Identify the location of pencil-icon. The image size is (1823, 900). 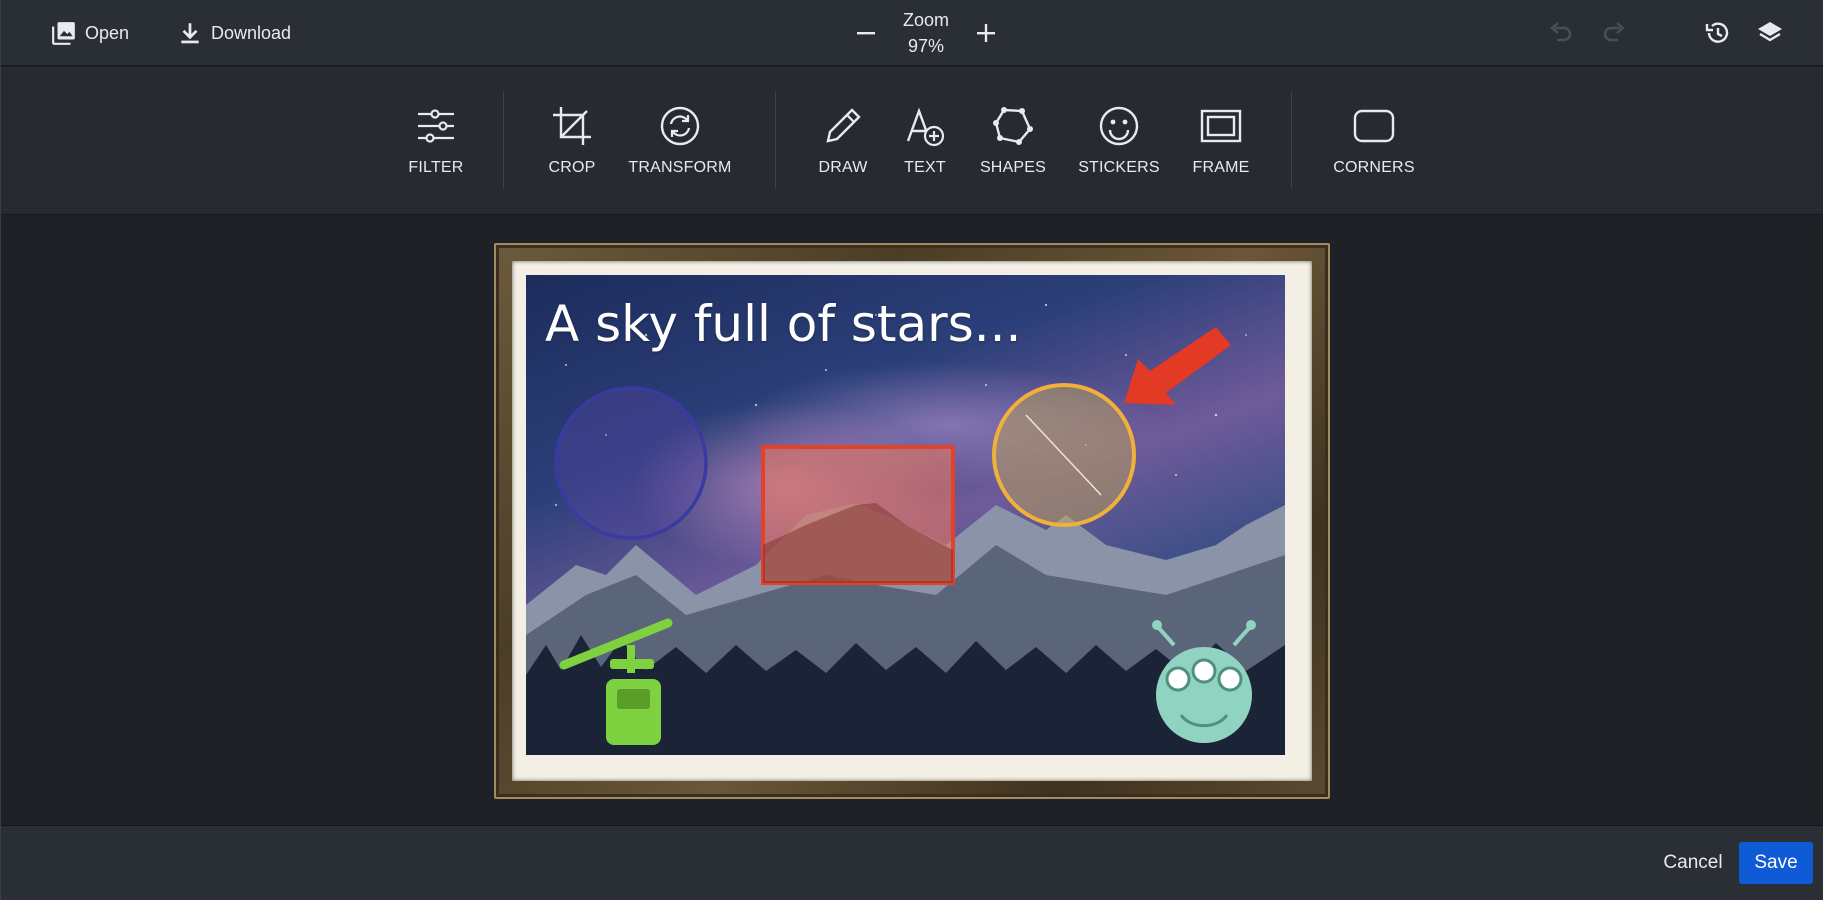
(843, 125).